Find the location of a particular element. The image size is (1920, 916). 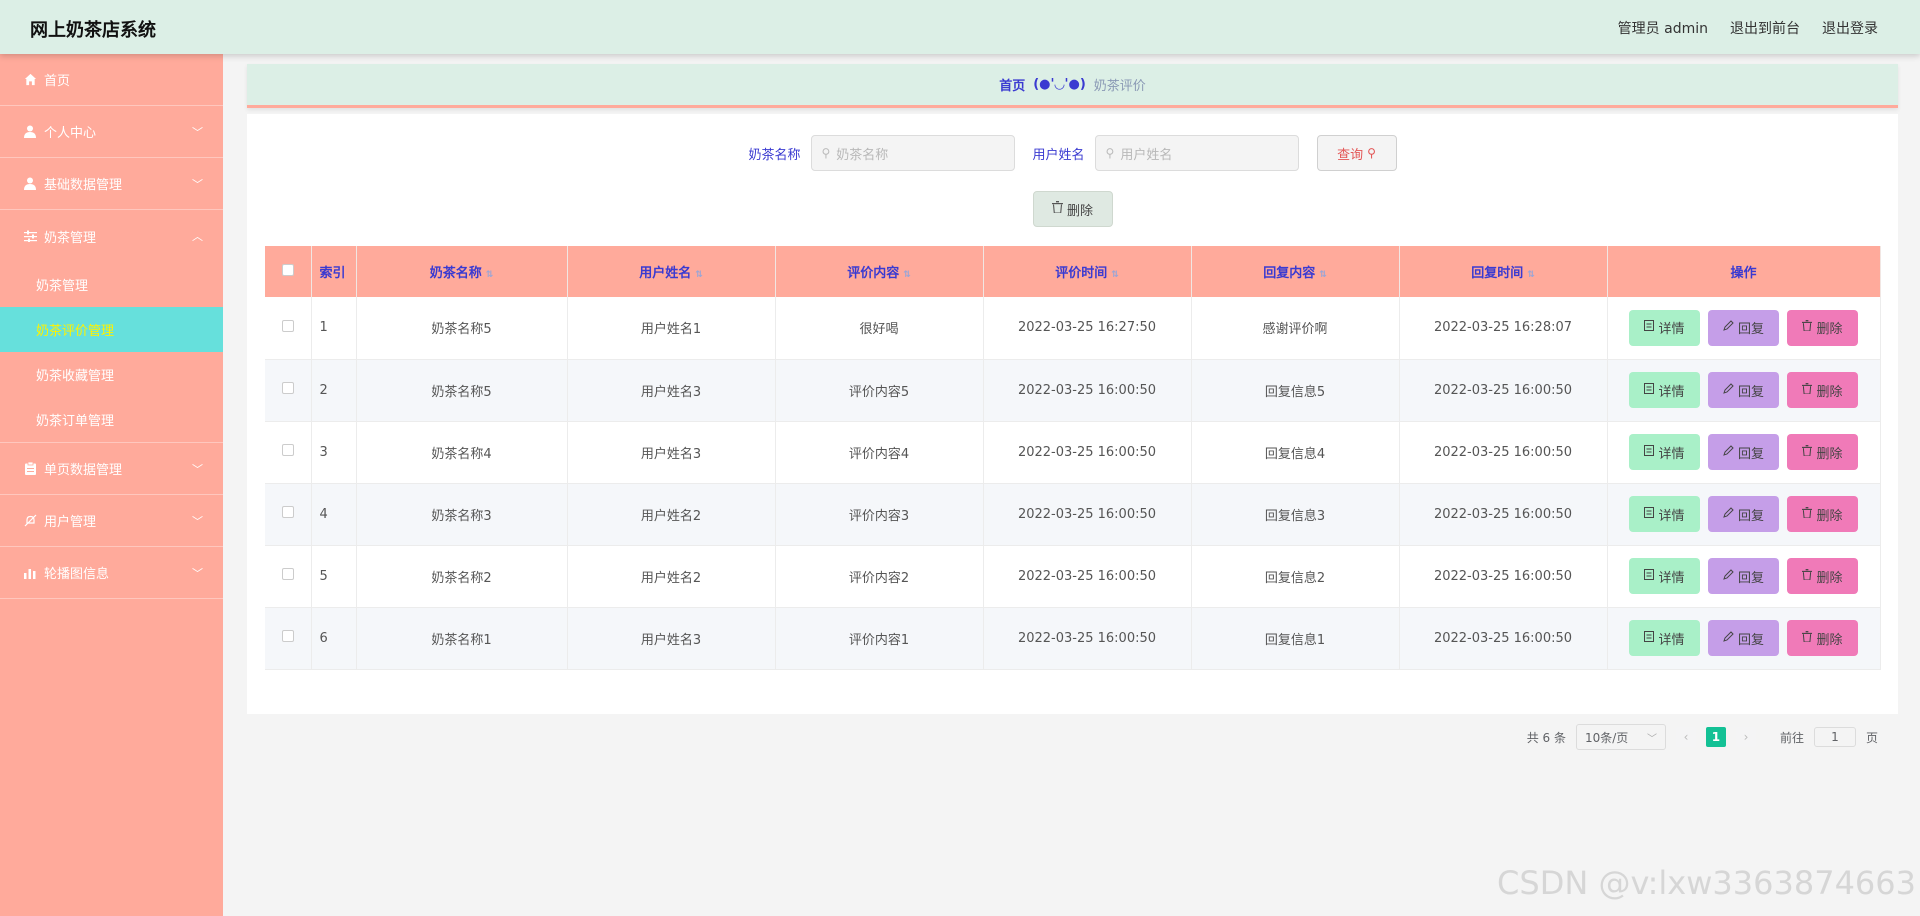

sidebar-item-milk-tea: 奶茶管理 ︿ is located at coordinates (111, 236).